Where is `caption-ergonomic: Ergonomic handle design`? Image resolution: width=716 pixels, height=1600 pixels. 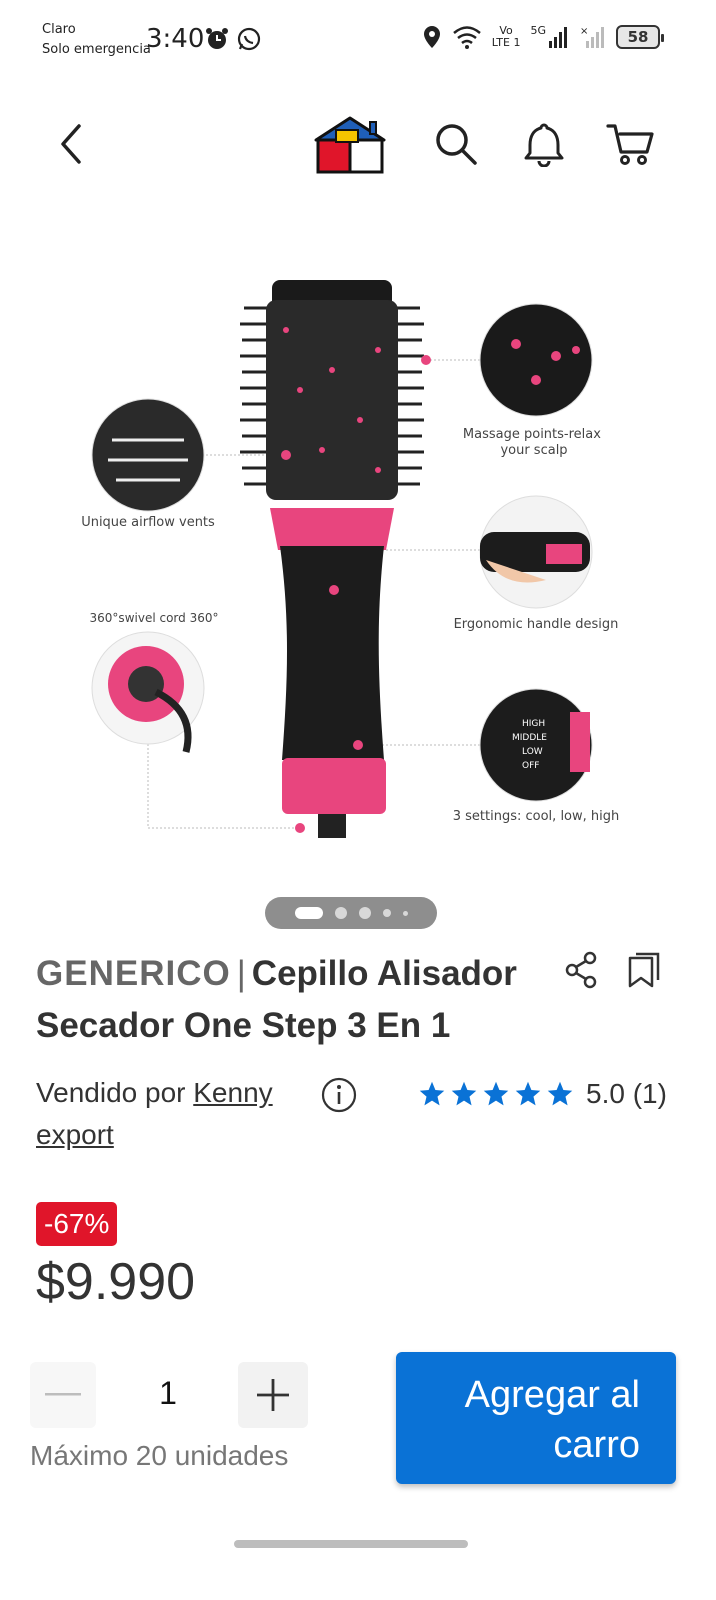 caption-ergonomic: Ergonomic handle design is located at coordinates (536, 624).